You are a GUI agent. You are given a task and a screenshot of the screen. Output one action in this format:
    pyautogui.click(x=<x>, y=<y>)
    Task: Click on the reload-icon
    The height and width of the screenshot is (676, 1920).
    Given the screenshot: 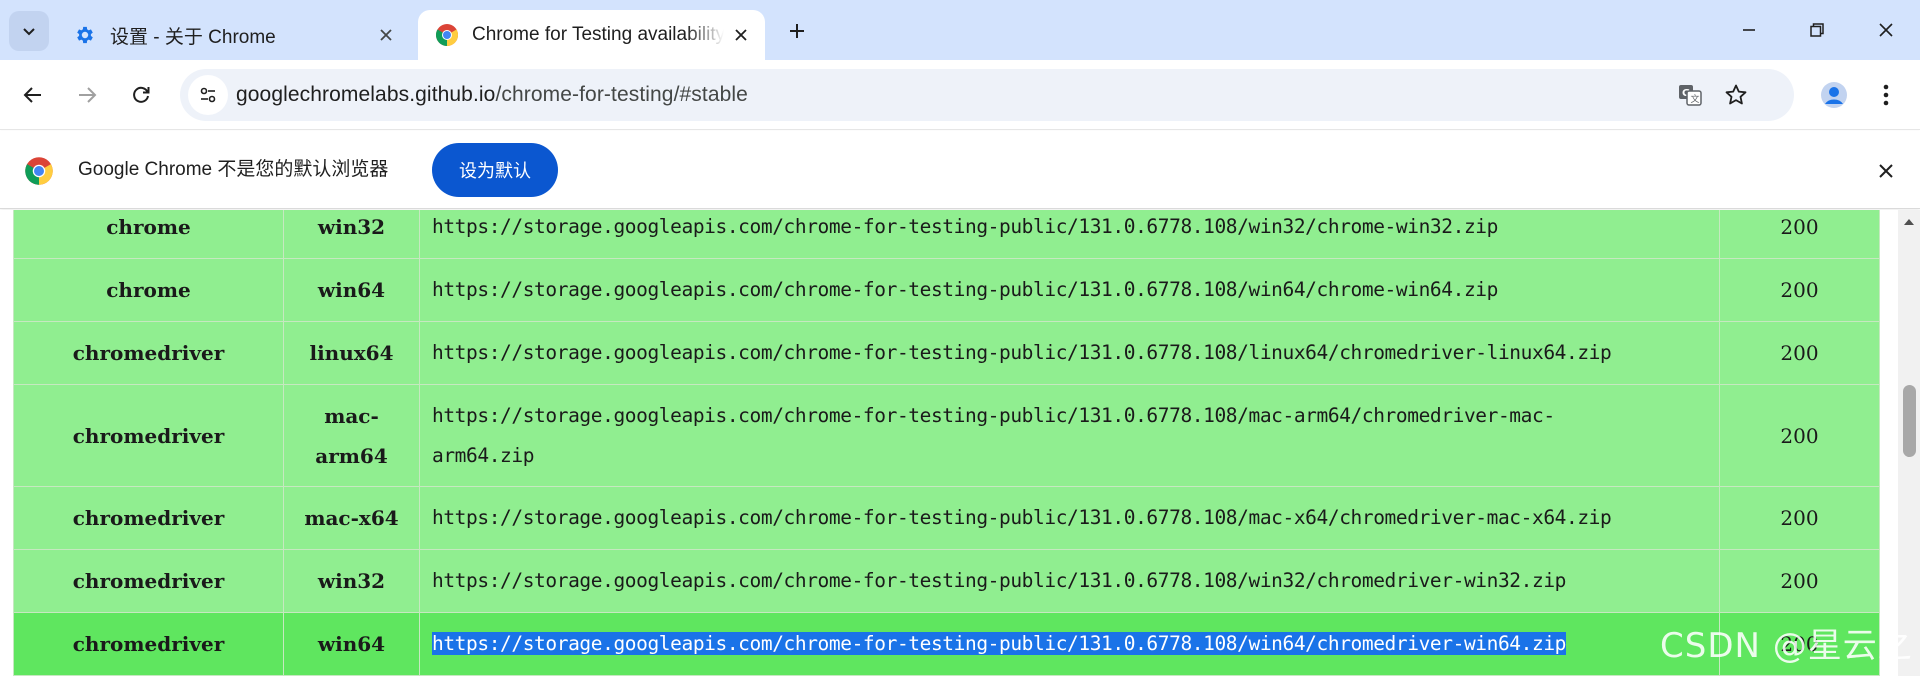 What is the action you would take?
    pyautogui.click(x=141, y=94)
    